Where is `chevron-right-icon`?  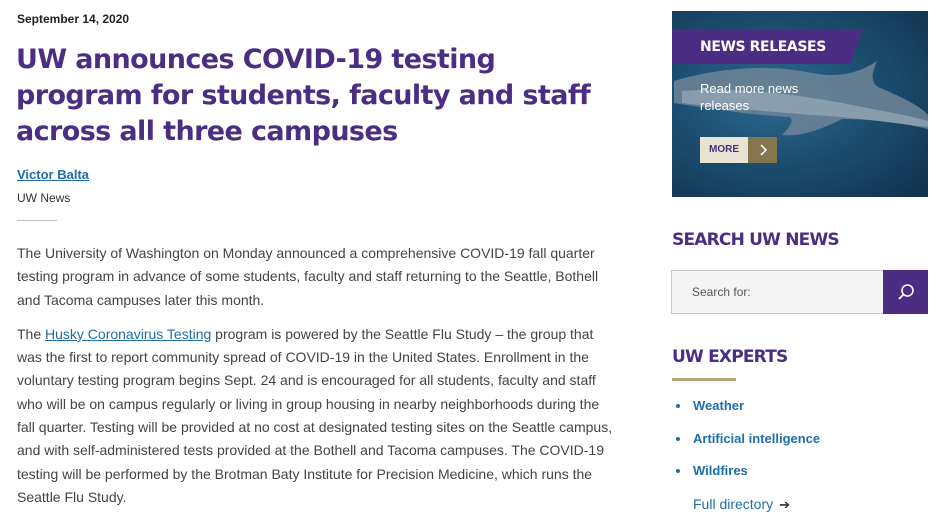 chevron-right-icon is located at coordinates (762, 150).